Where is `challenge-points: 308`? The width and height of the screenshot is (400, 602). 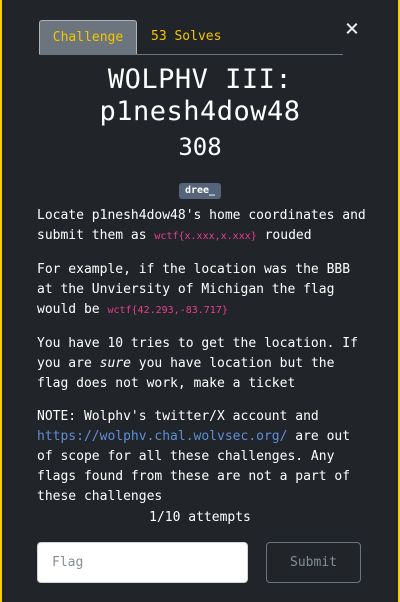 challenge-points: 308 is located at coordinates (200, 147).